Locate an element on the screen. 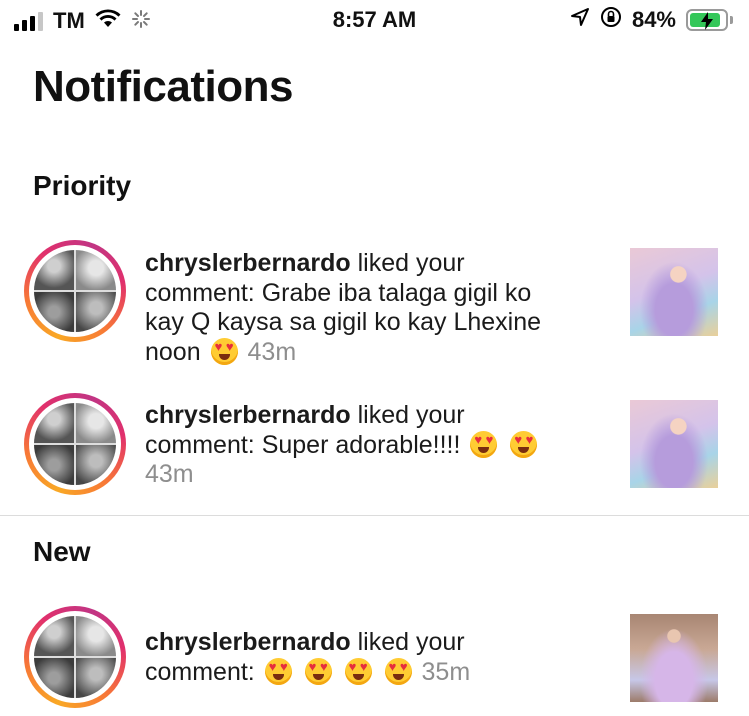 Image resolution: width=749 pixels, height=716 pixels. location-arrow-icon is located at coordinates (580, 20).